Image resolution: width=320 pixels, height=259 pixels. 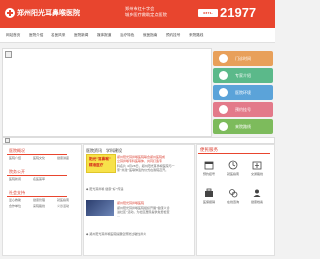 I want to click on calendar-icon, so click(x=223, y=109).